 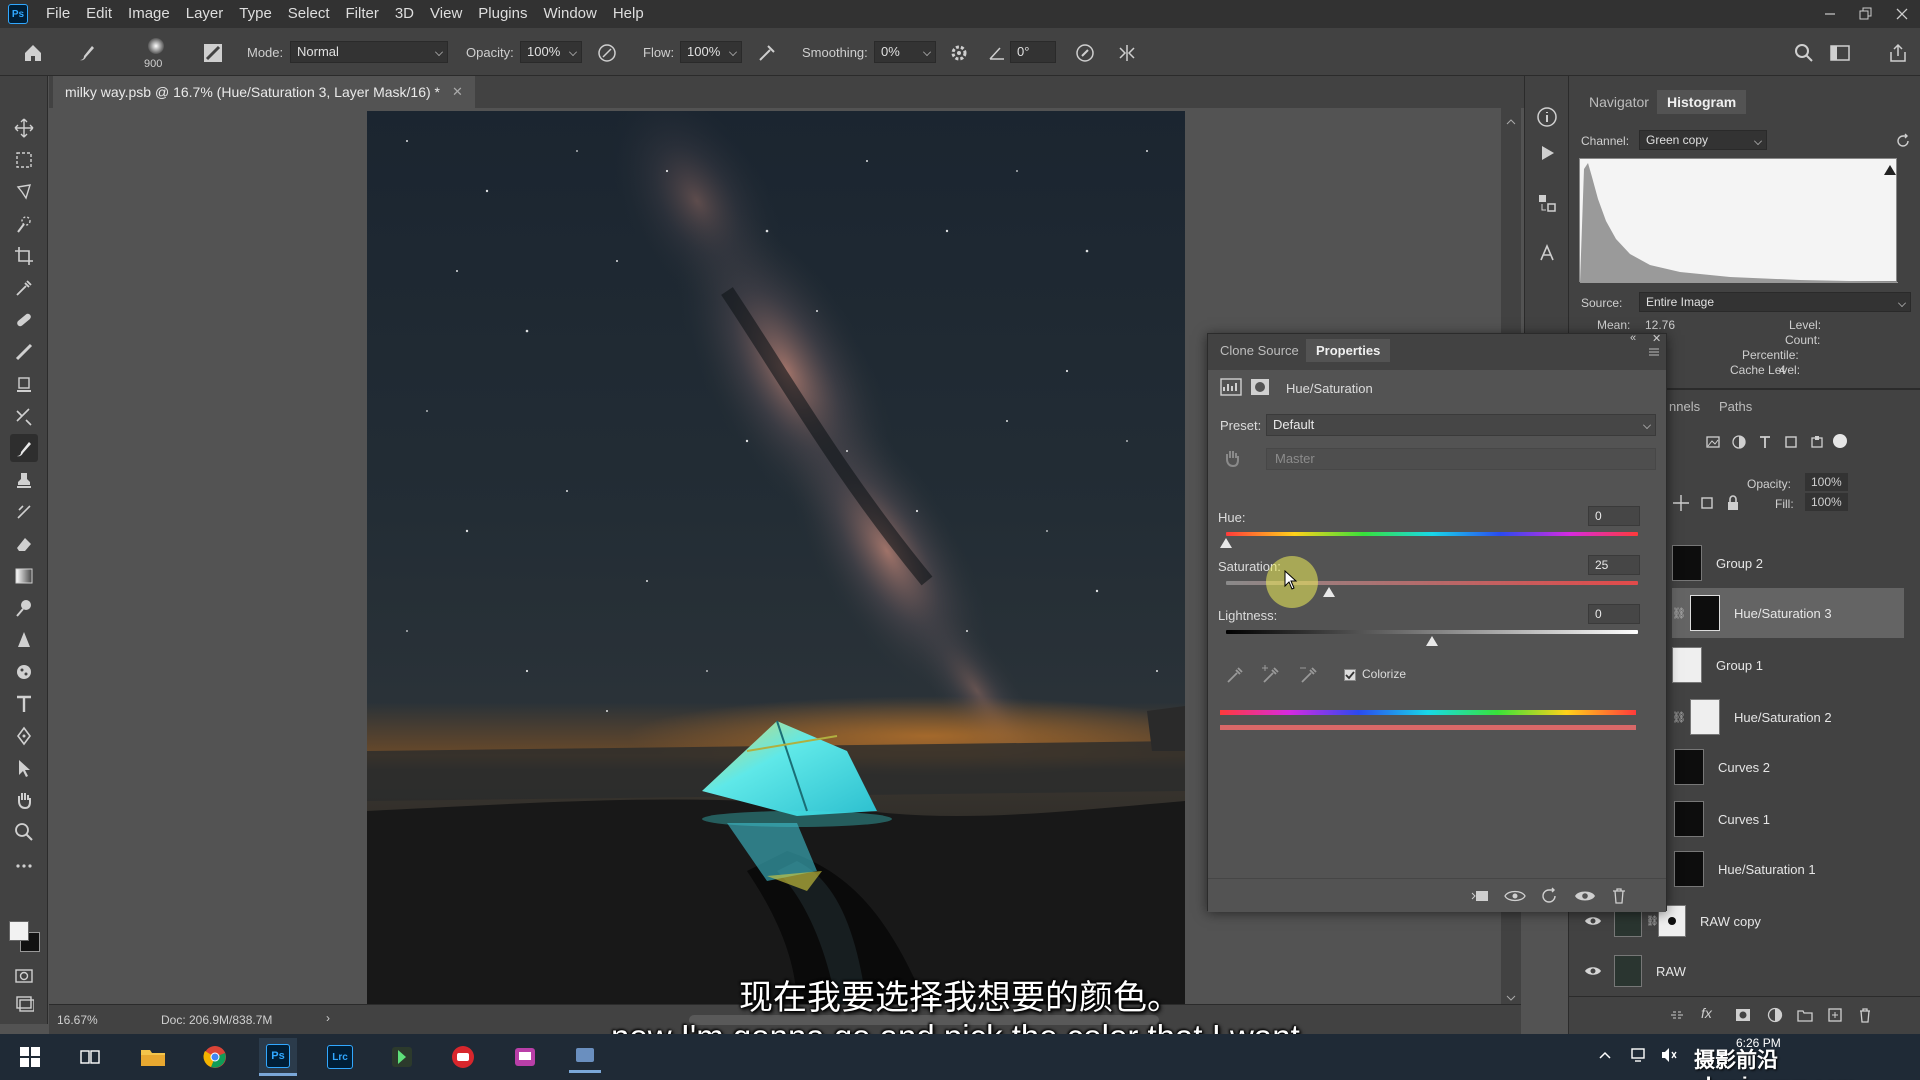 I want to click on visibility-eye-icon, so click(x=1597, y=921).